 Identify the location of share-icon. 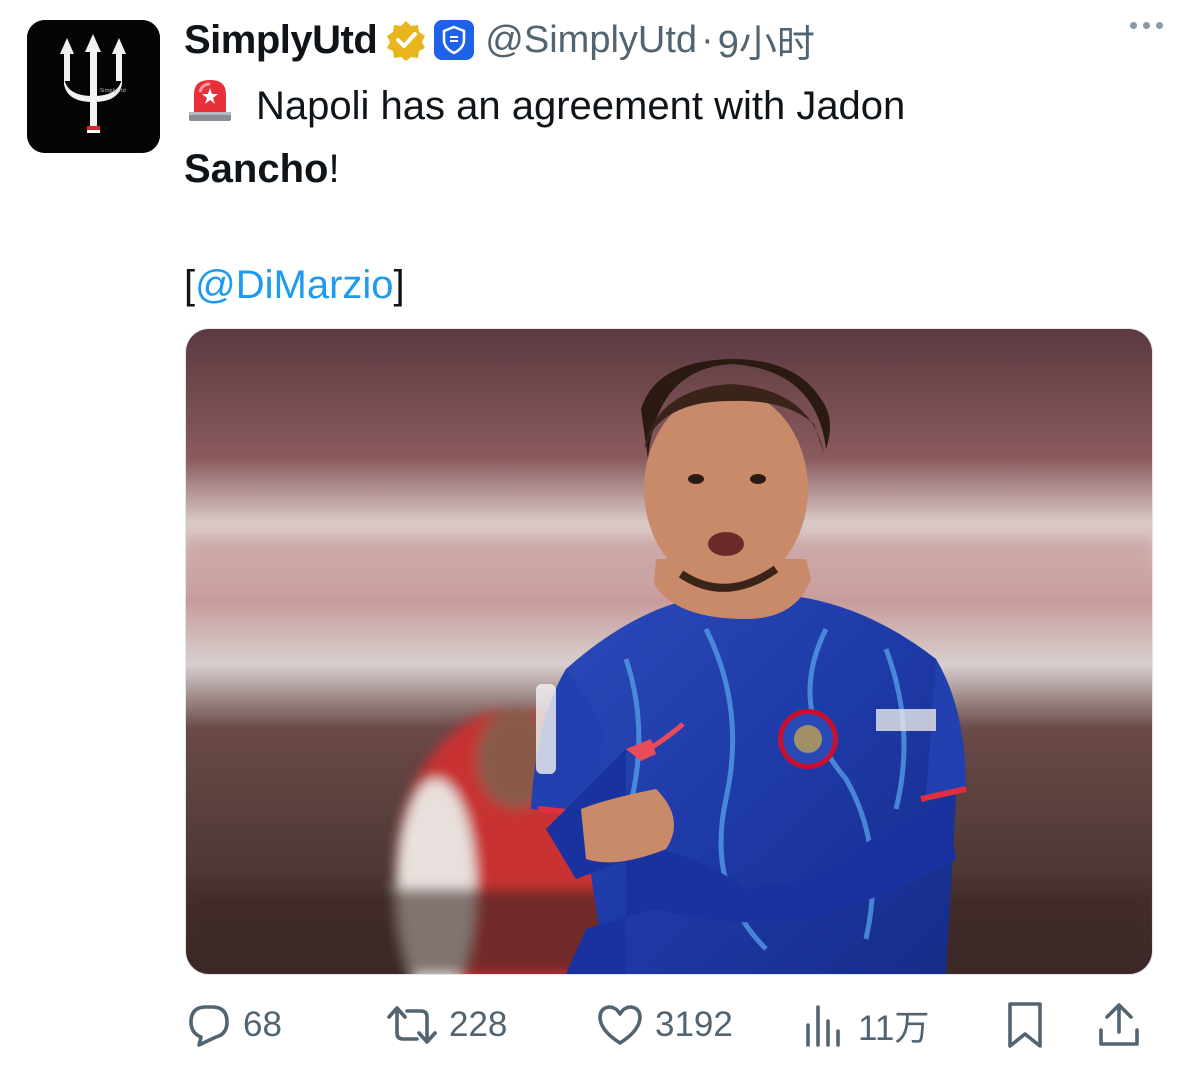
(1119, 1024).